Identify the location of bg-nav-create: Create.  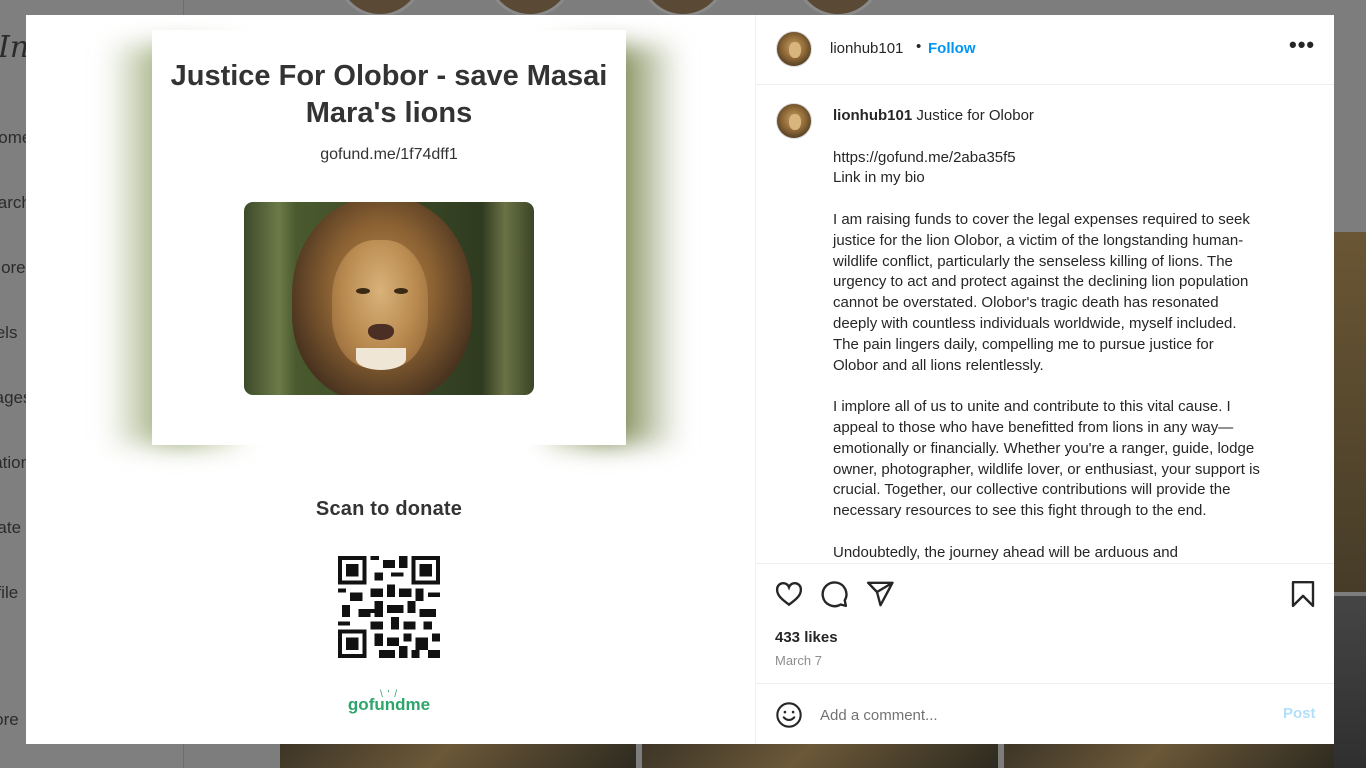
(10, 528).